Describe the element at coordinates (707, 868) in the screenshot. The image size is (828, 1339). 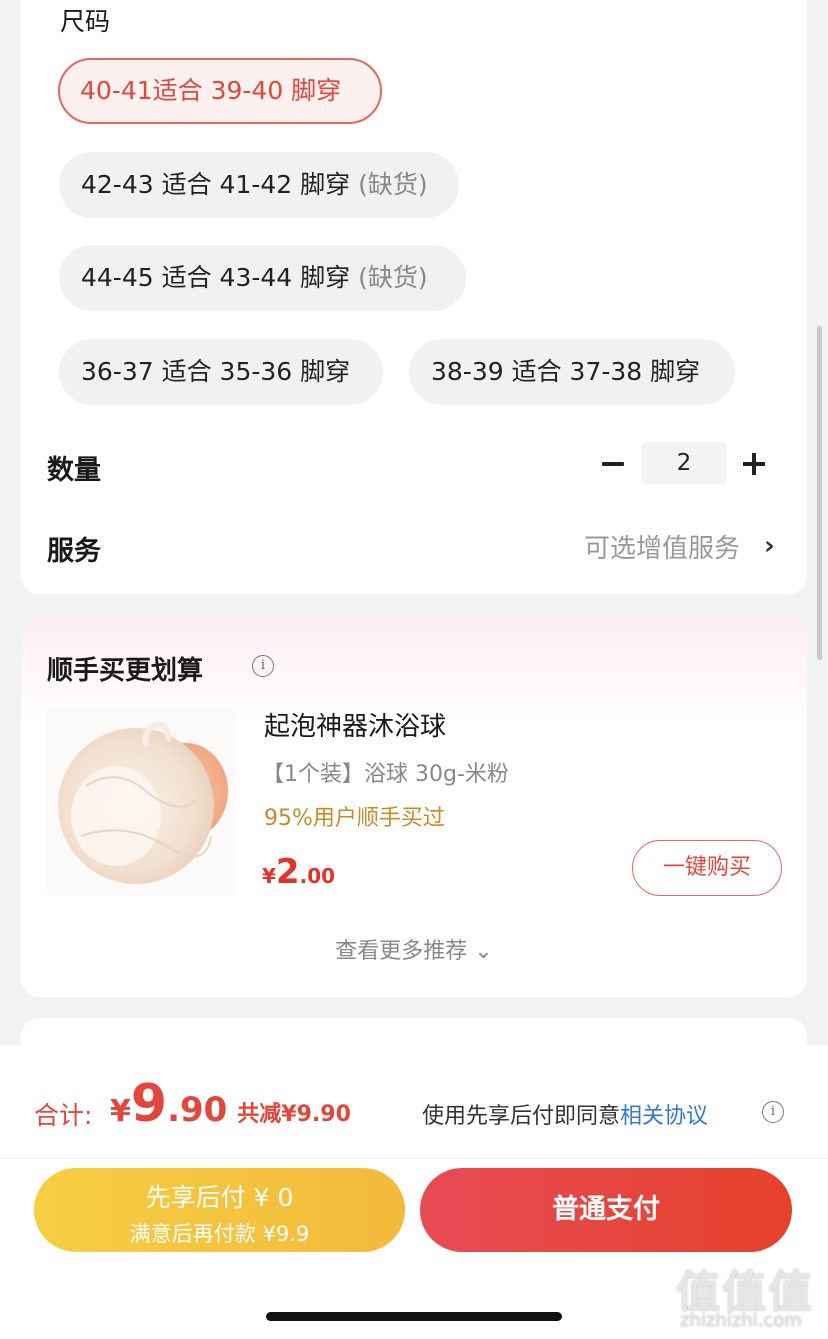
I see `one-click-buy-button: 一键购买` at that location.